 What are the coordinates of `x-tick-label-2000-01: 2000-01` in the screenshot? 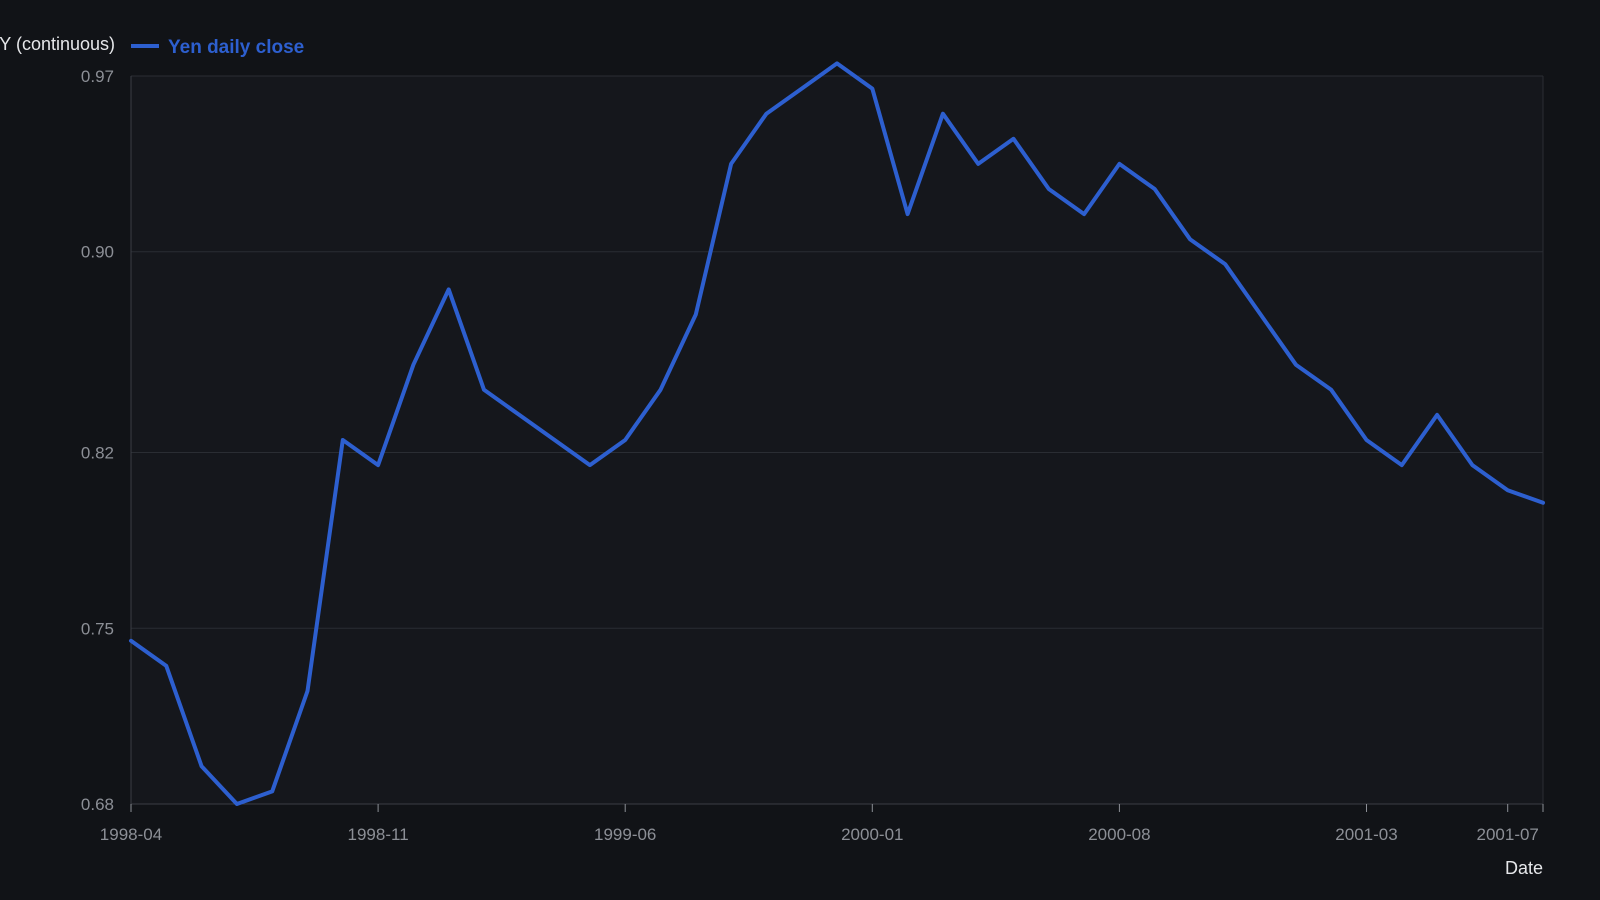 It's located at (872, 834).